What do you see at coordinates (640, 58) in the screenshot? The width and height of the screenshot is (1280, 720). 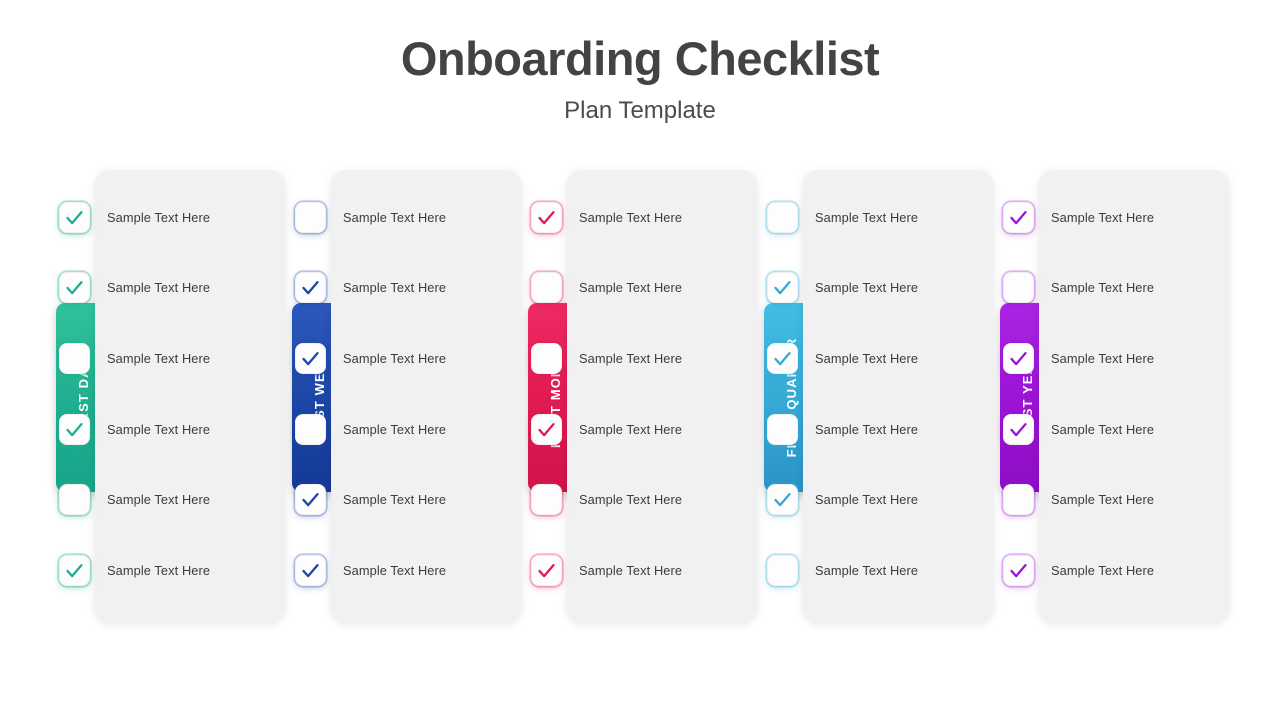 I see `page-title: Onboarding Checklist` at bounding box center [640, 58].